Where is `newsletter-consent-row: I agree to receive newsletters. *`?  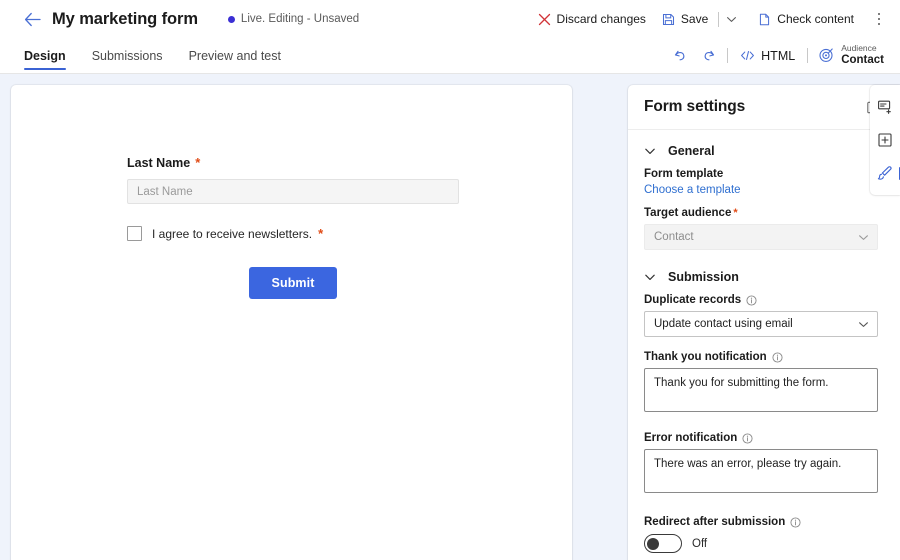
newsletter-consent-row: I agree to receive newsletters. * is located at coordinates (293, 233).